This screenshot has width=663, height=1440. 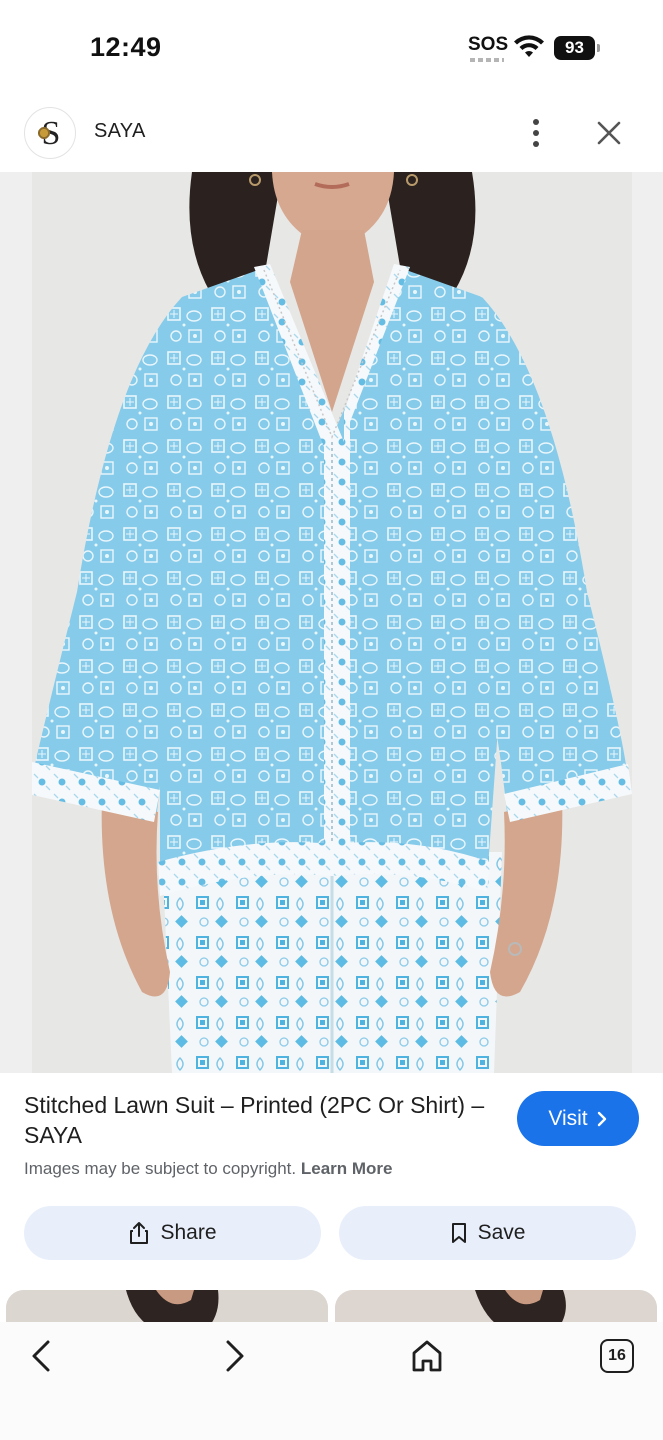 I want to click on sos-indicator: SOS, so click(x=488, y=44).